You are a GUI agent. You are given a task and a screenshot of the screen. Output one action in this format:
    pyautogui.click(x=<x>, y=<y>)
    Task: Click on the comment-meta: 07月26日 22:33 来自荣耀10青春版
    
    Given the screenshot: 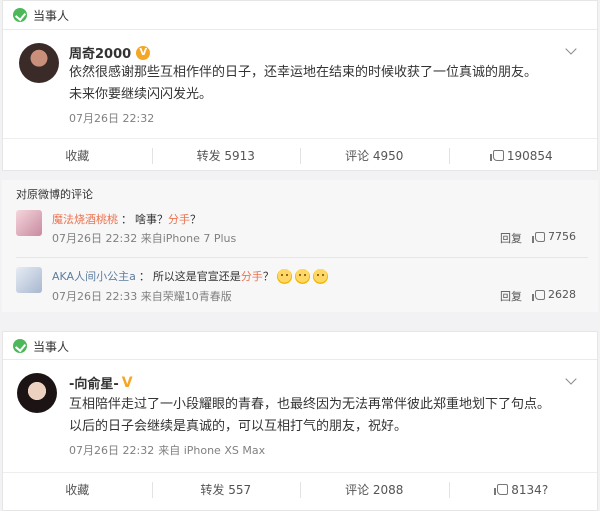 What is the action you would take?
    pyautogui.click(x=142, y=296)
    